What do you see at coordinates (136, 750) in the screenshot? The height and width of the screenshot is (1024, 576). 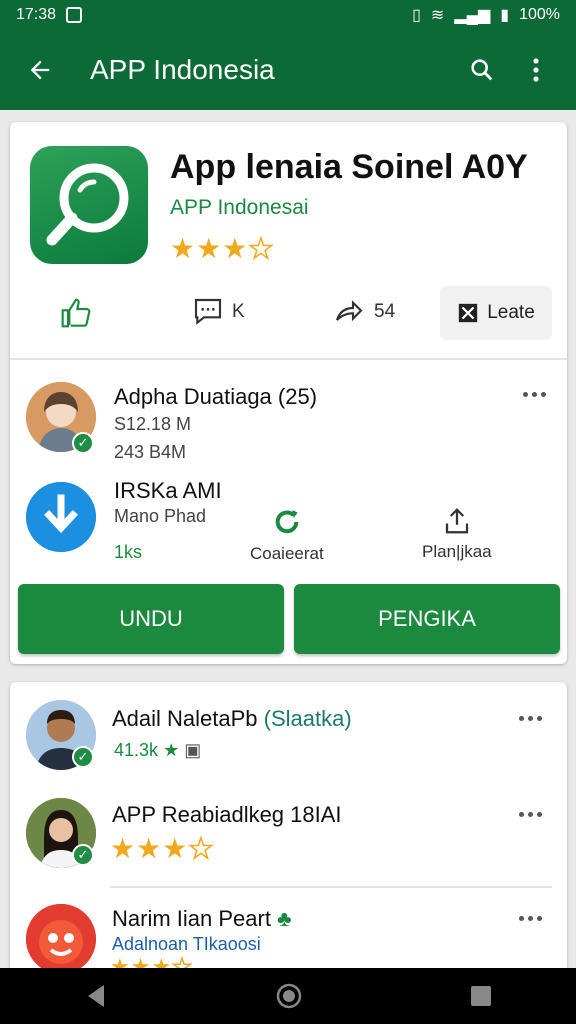 I see `review-meta-value: 41.3k` at bounding box center [136, 750].